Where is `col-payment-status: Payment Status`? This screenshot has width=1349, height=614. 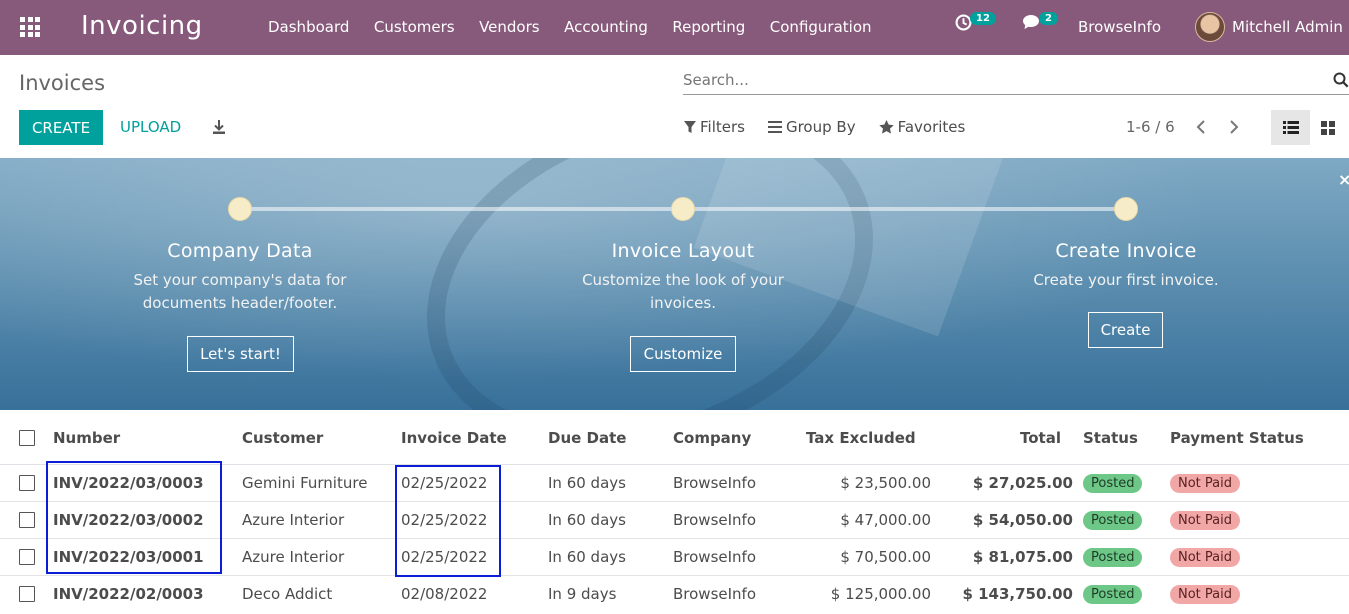
col-payment-status: Payment Status is located at coordinates (1237, 438).